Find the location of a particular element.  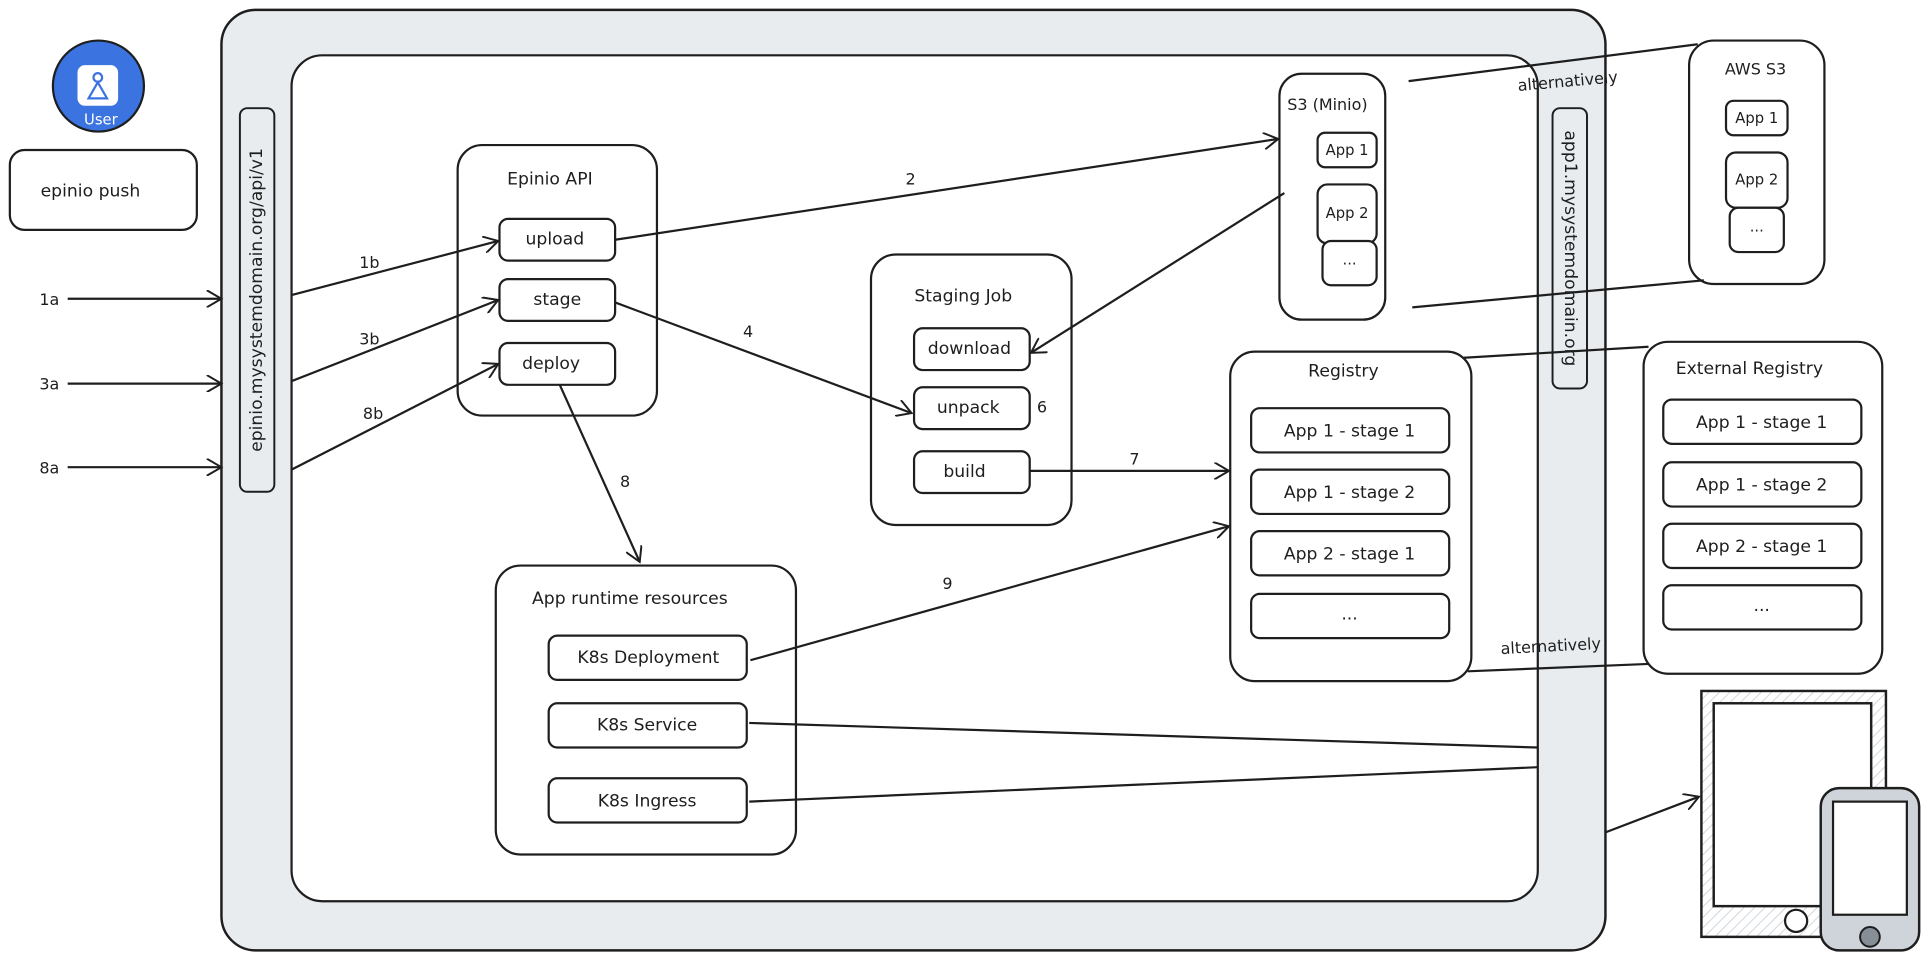

external-registry-item: App 1 - stage 1 is located at coordinates (1761, 423).